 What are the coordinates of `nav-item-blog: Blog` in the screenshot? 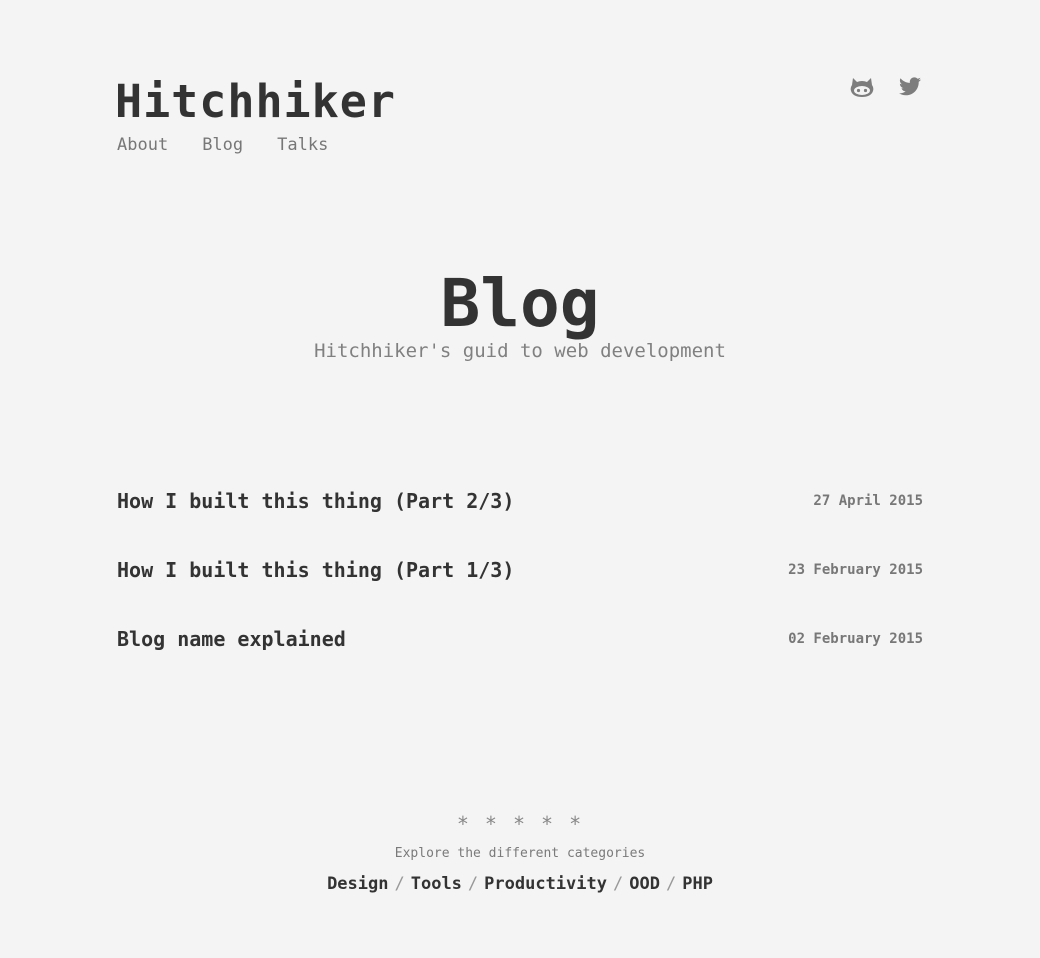 It's located at (222, 145).